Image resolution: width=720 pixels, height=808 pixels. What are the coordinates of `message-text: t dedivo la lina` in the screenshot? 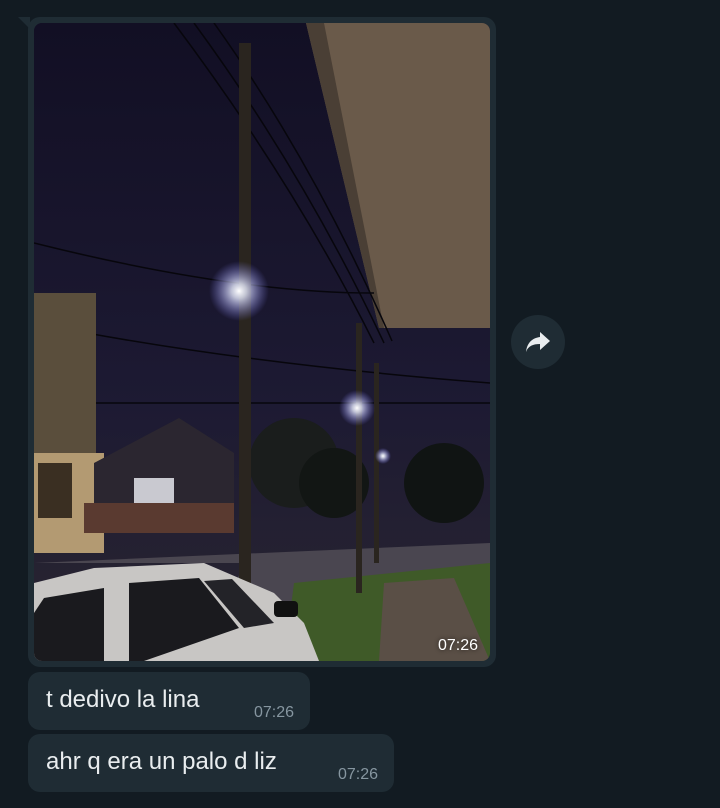 It's located at (123, 699).